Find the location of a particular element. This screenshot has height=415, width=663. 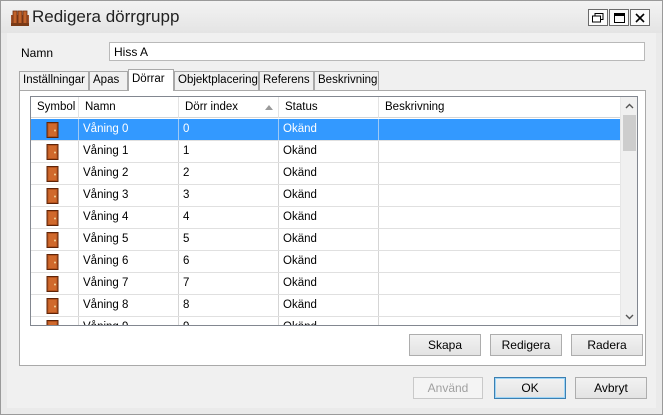

close-icon is located at coordinates (640, 17).